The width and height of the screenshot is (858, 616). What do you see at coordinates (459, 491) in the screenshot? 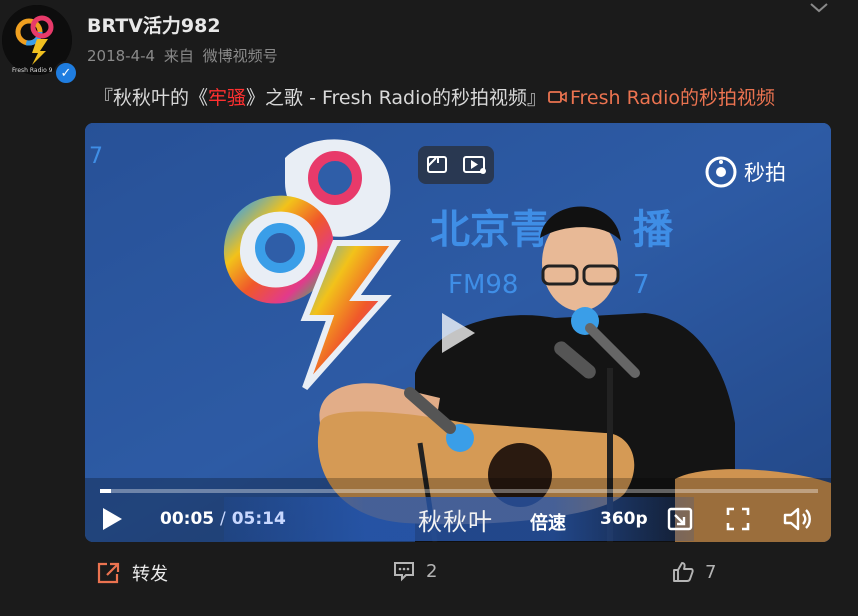
I see `progress-bar` at bounding box center [459, 491].